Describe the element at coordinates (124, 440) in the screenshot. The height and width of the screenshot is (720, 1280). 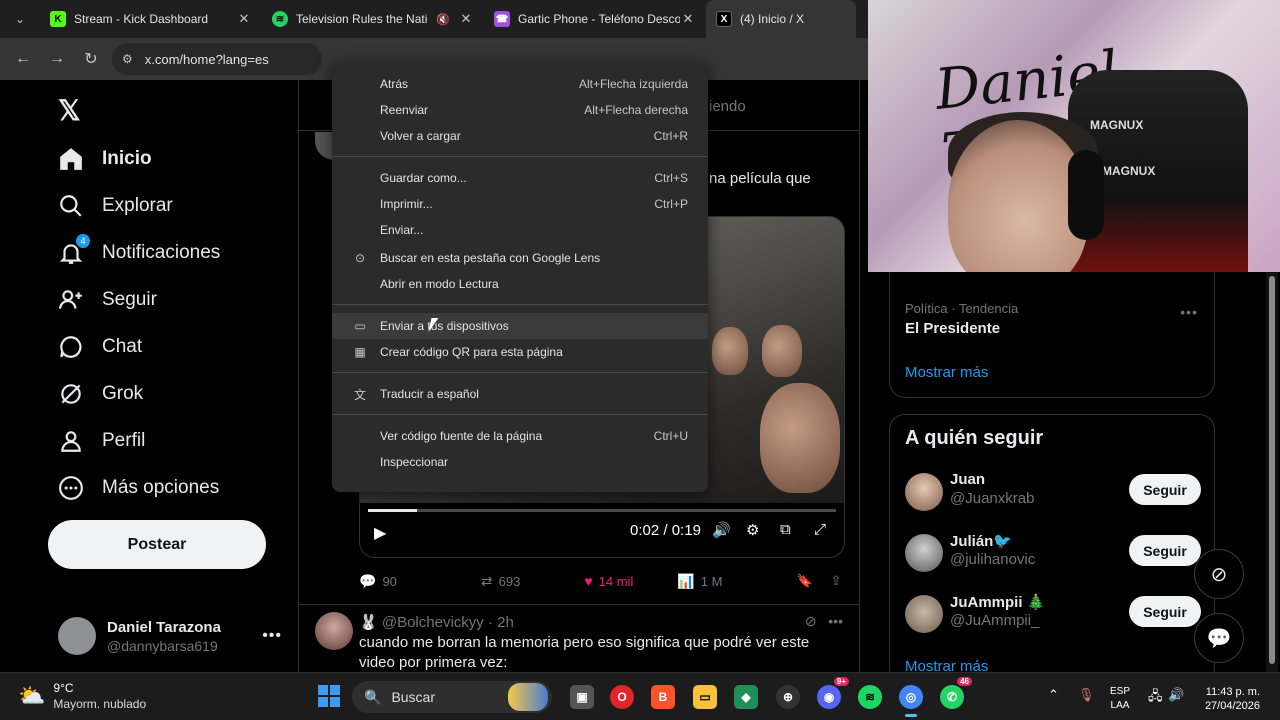
I see `nav-label: Perfil` at that location.